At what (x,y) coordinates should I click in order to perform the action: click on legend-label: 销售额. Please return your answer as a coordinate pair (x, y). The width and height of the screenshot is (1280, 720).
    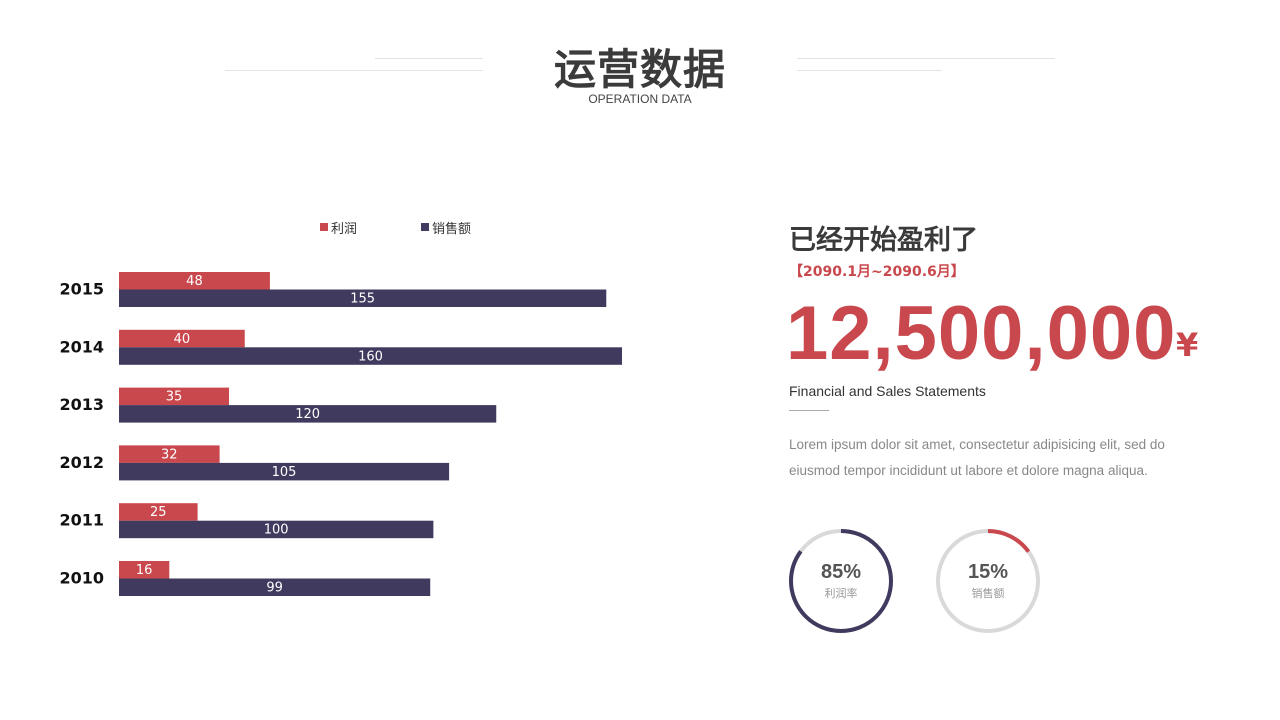
    Looking at the image, I should click on (451, 229).